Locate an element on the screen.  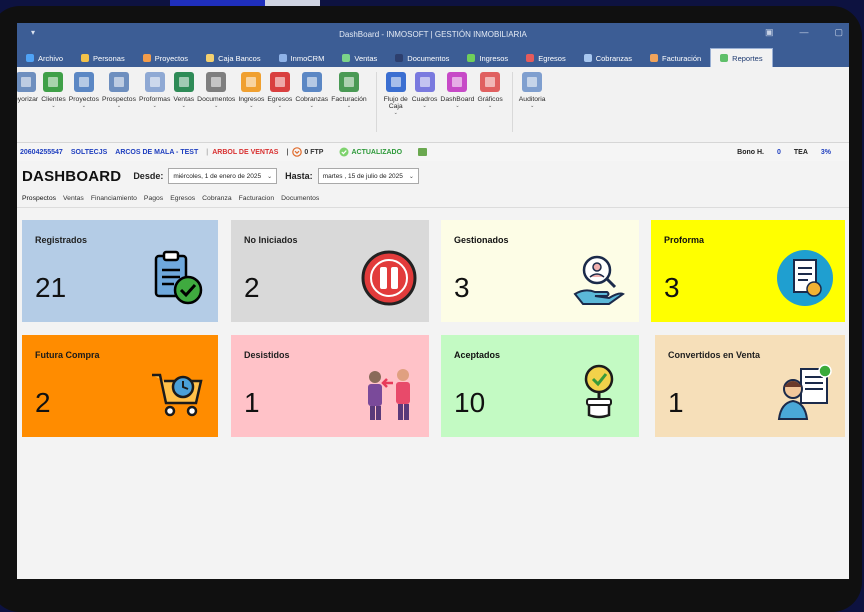
ribbon-button-prospectos: Prospectos ⌄ is located at coordinates (119, 90).